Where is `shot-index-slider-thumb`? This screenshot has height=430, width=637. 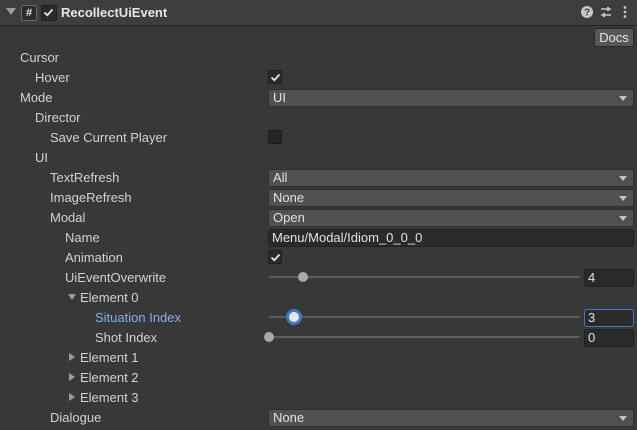
shot-index-slider-thumb is located at coordinates (269, 337).